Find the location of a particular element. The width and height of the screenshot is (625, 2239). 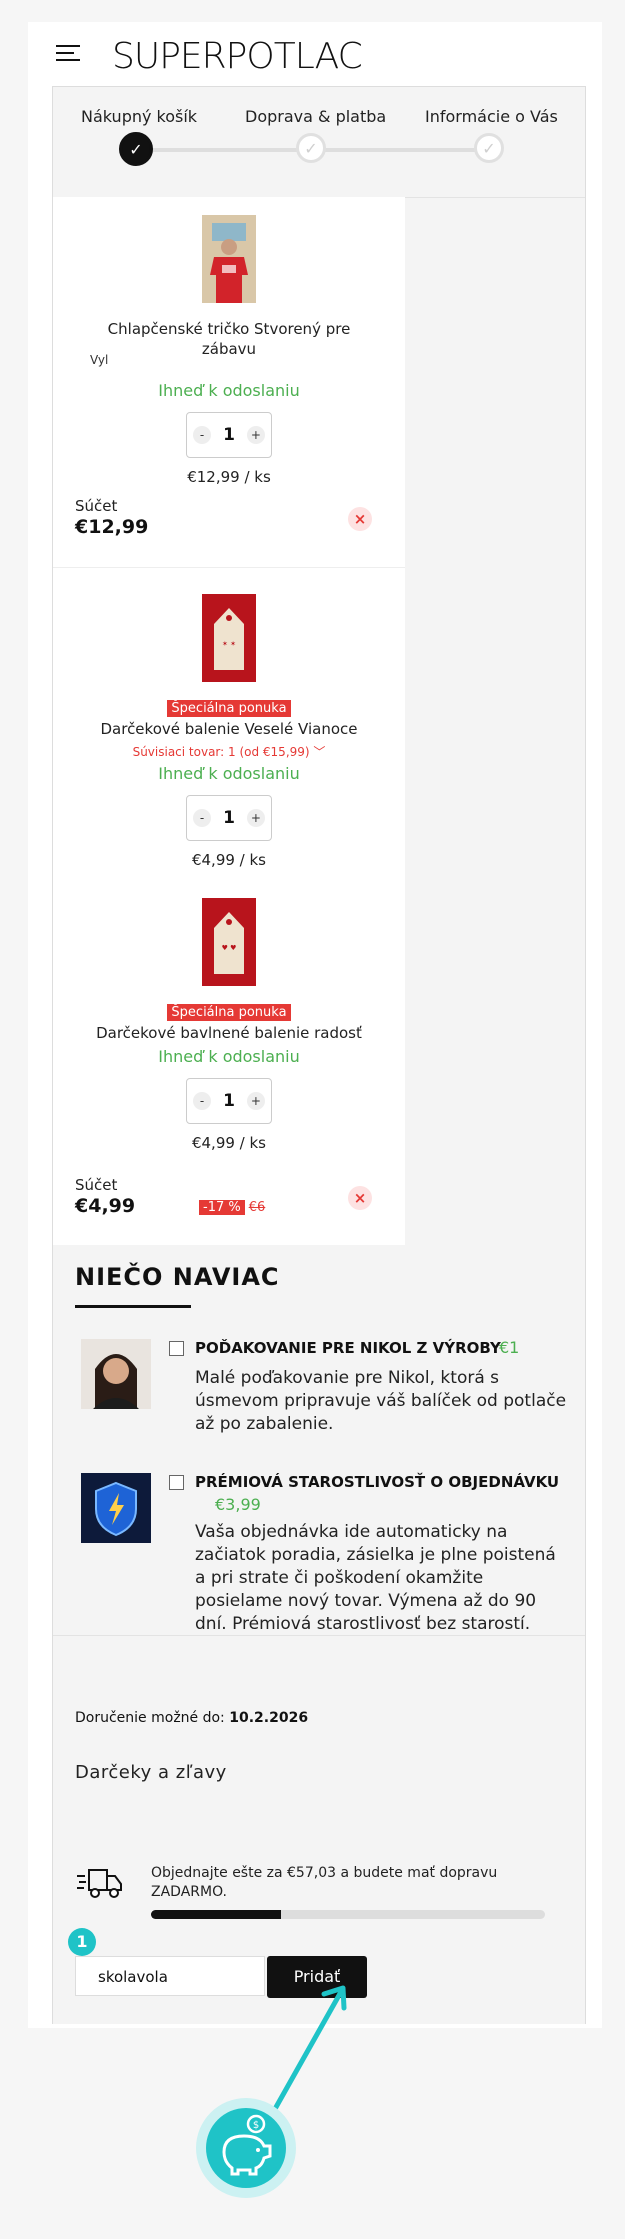

add-coupon-button: Pridať is located at coordinates (317, 1977).